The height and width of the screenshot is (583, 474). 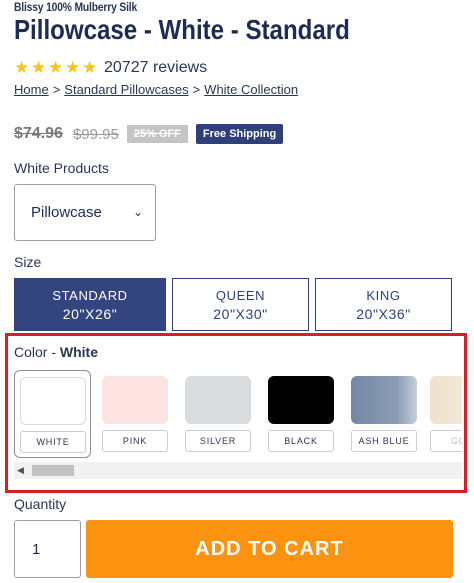 I want to click on swatch-scrollbar: ◀, so click(x=238, y=470).